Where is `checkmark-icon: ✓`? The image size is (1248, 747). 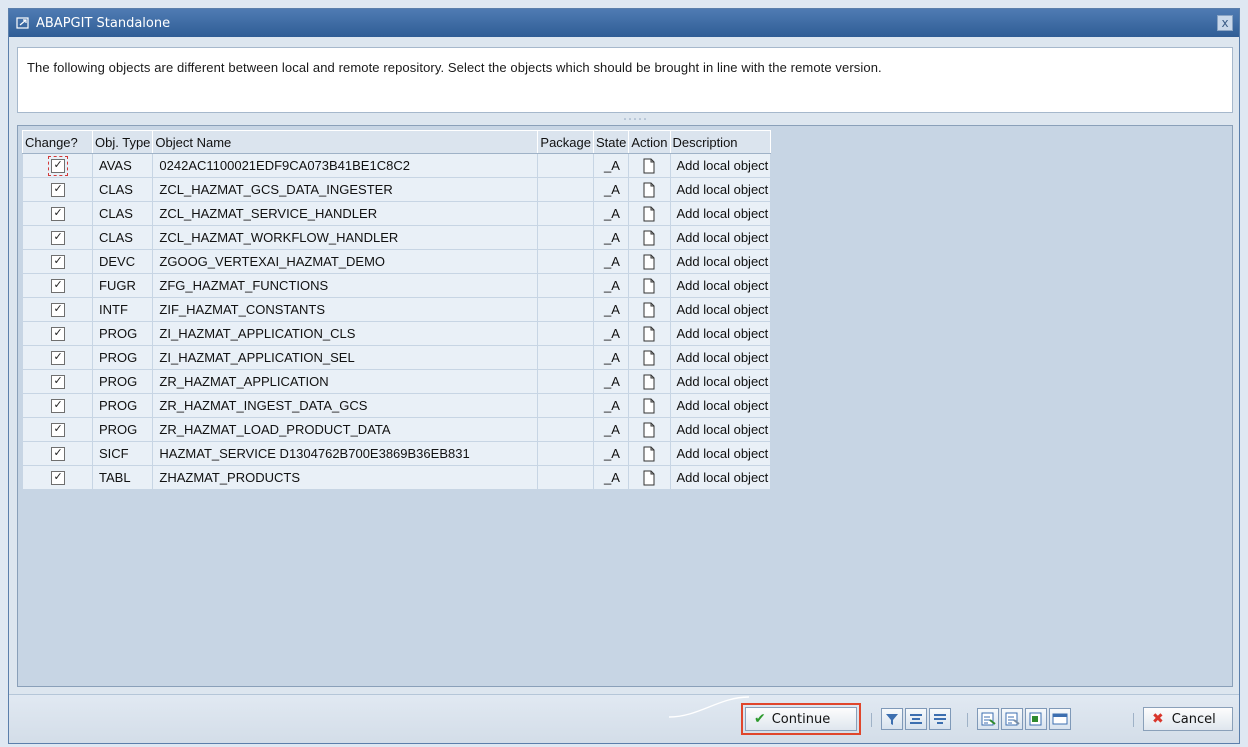 checkmark-icon: ✓ is located at coordinates (58, 237).